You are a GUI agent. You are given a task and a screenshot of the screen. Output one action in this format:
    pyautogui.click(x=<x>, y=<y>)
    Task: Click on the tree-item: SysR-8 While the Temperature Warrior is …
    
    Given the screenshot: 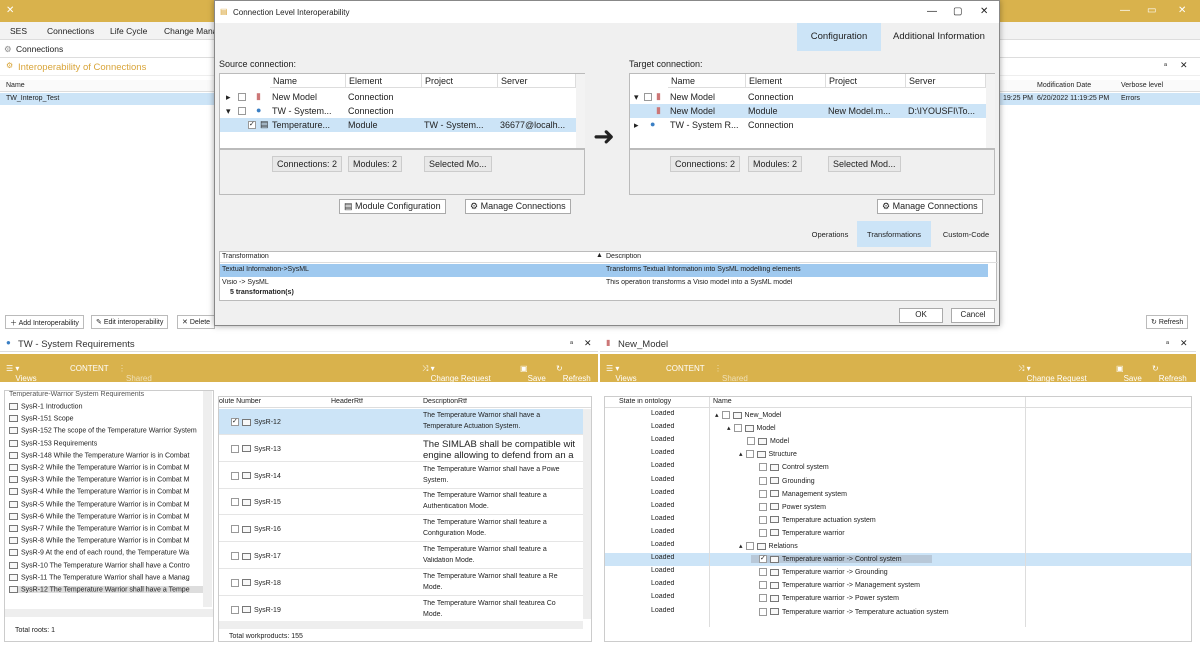 What is the action you would take?
    pyautogui.click(x=107, y=541)
    